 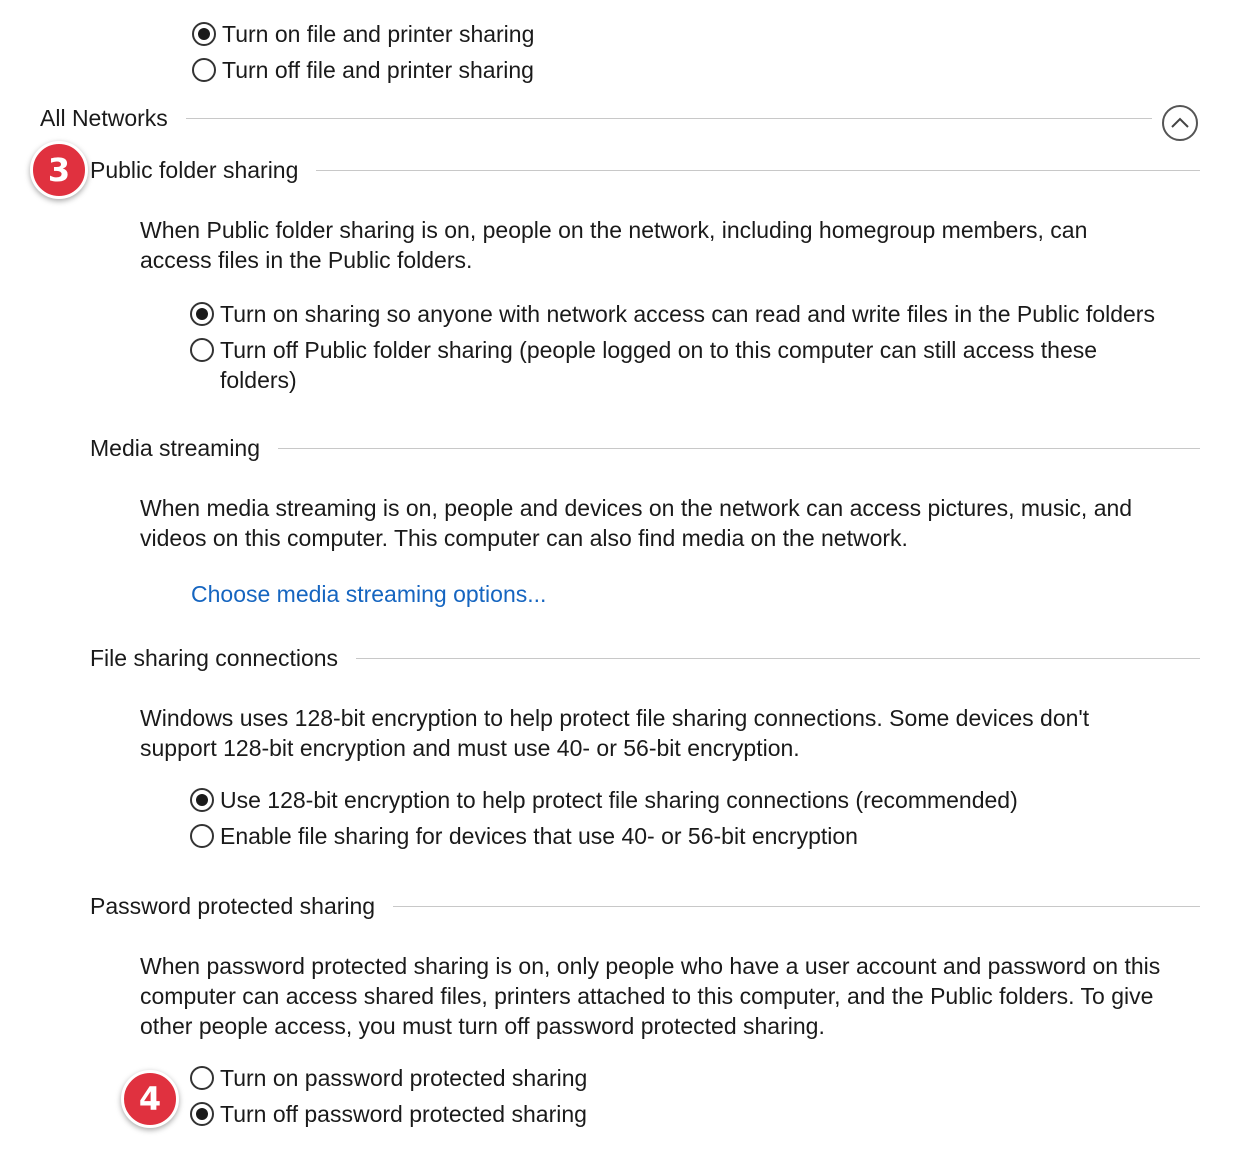 I want to click on radio-label: Turn off password protected sharing, so click(x=403, y=1114).